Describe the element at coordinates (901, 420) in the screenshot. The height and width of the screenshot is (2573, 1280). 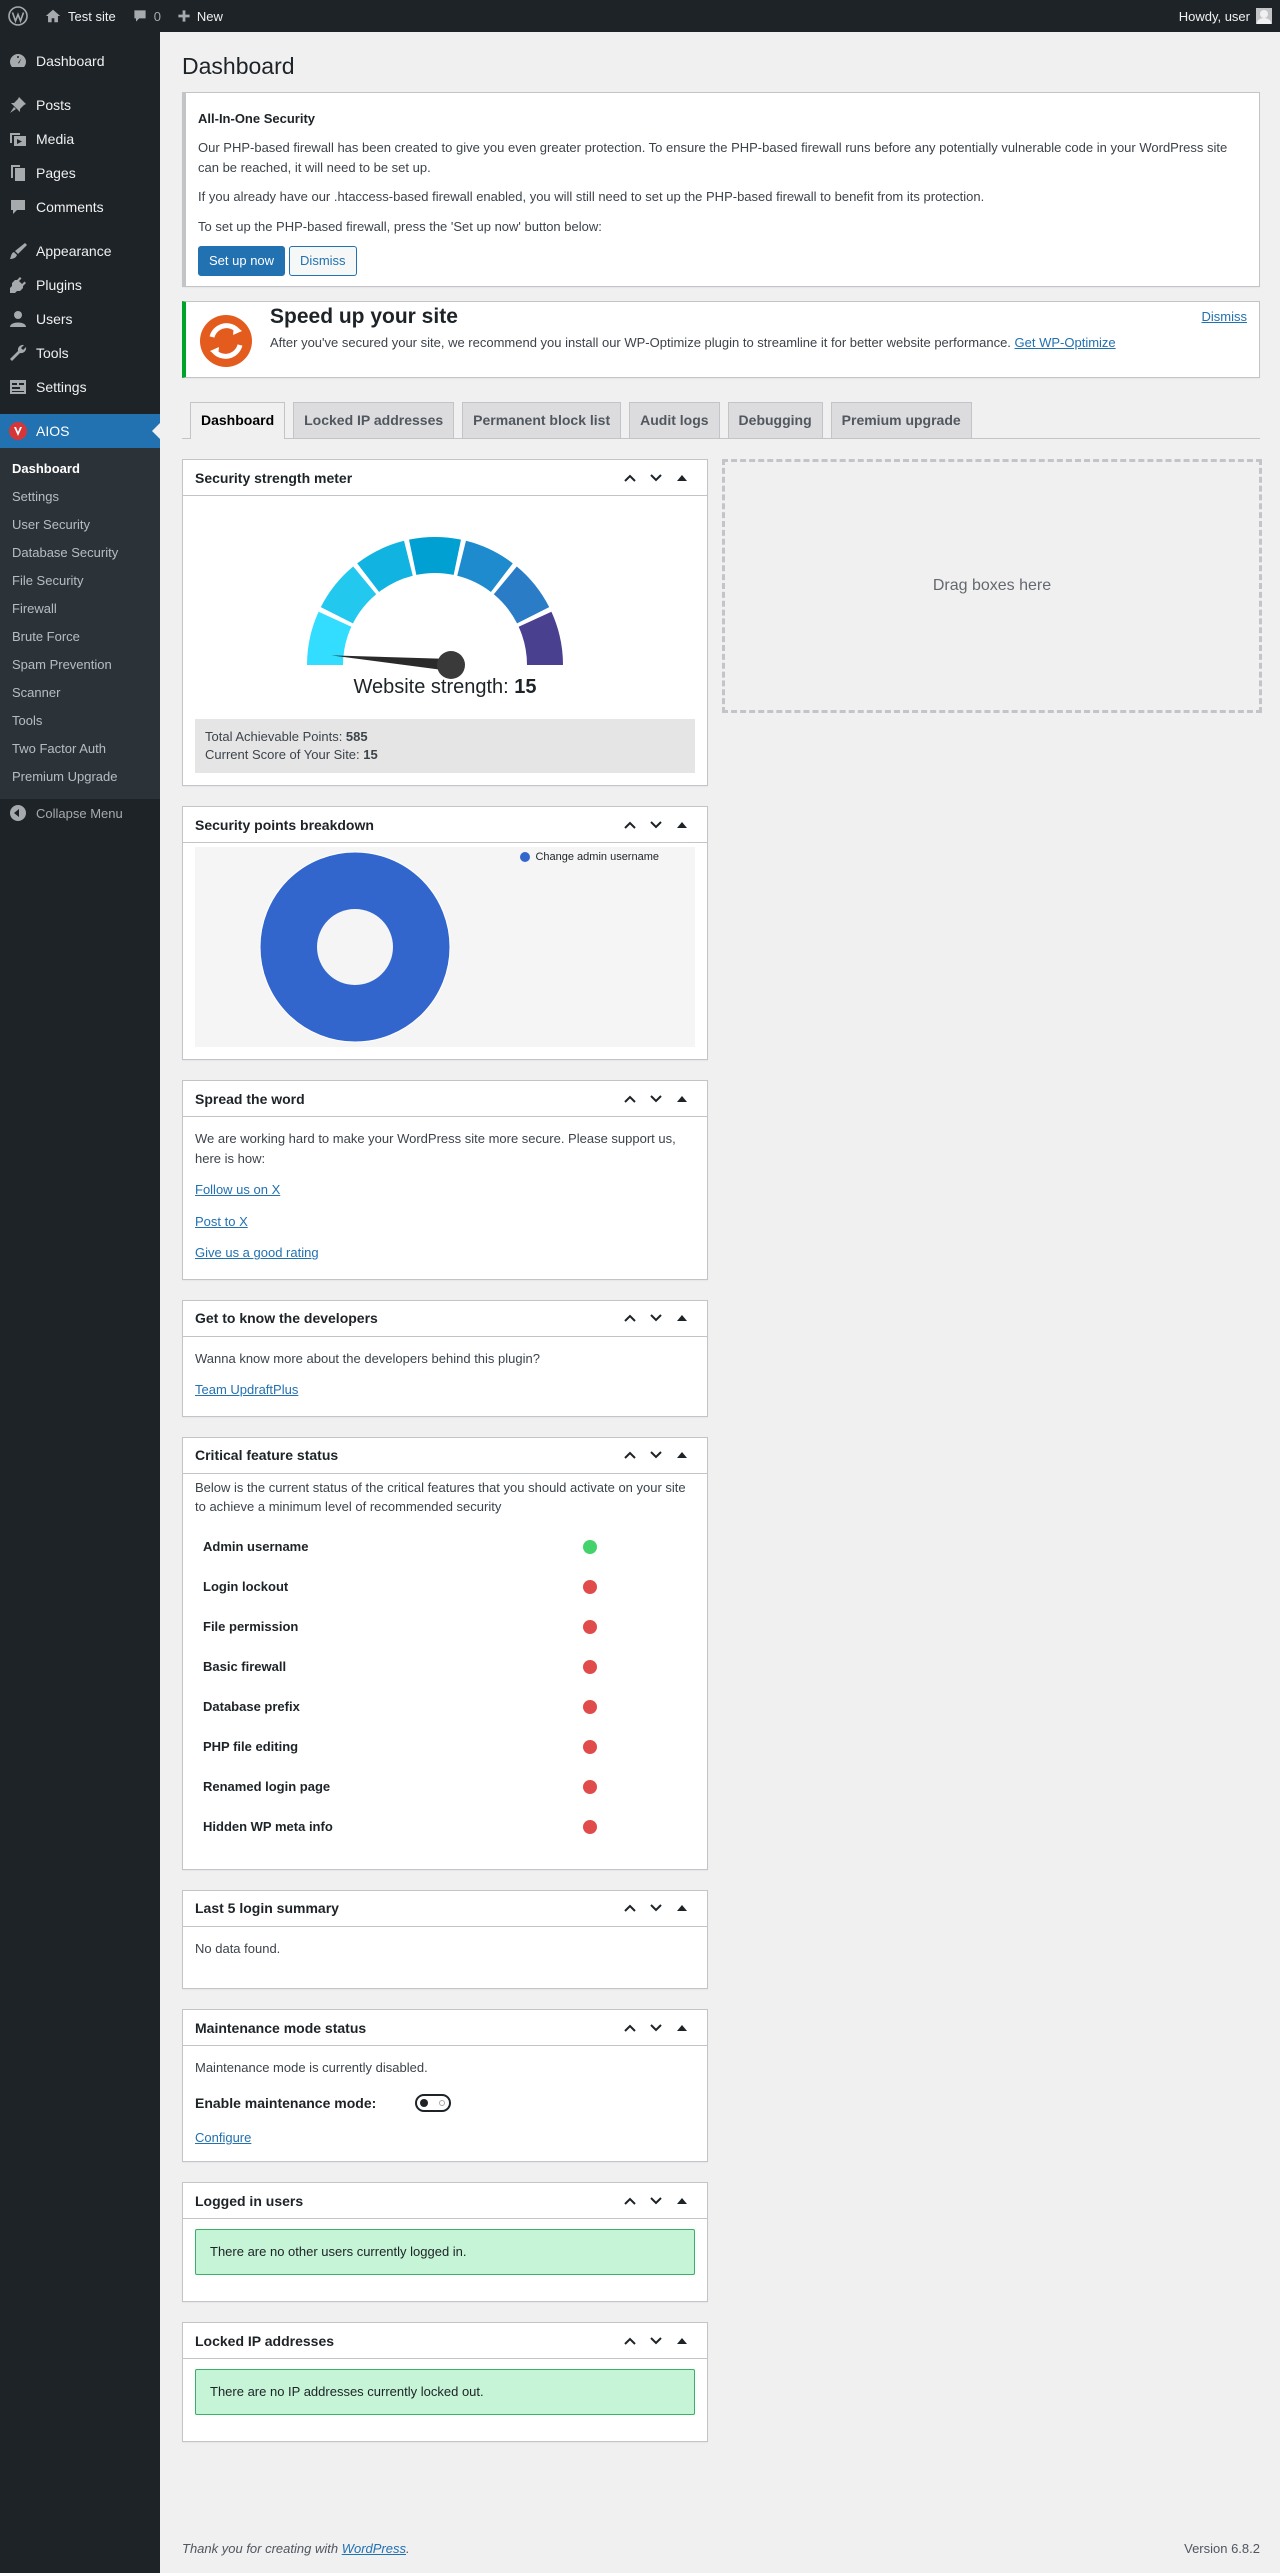
I see `tab-premium-upgrade: Premium upgrade` at that location.